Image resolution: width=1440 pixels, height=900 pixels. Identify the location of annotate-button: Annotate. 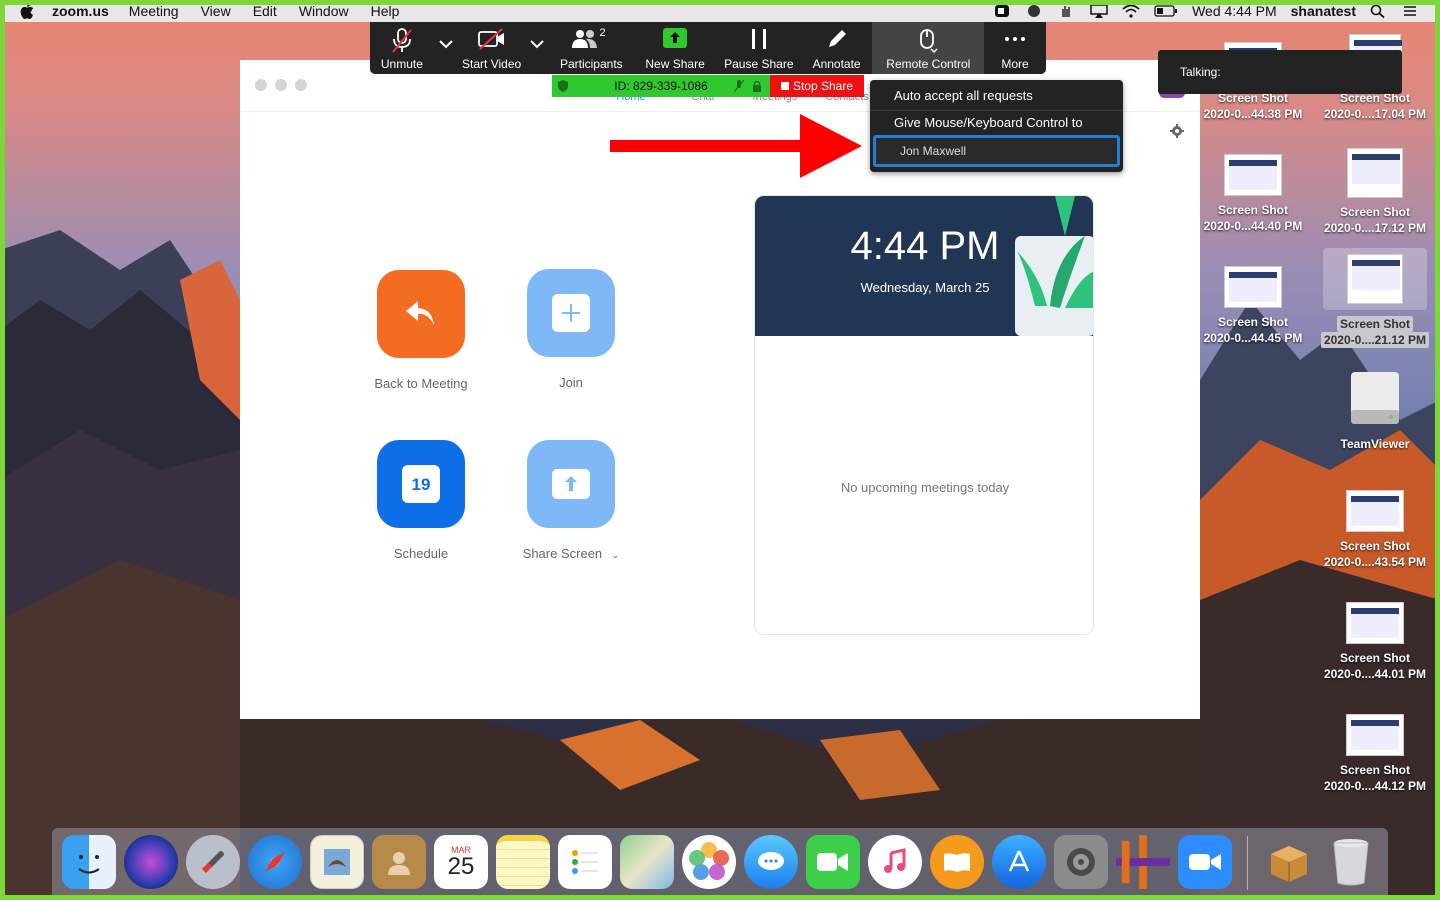
(837, 48).